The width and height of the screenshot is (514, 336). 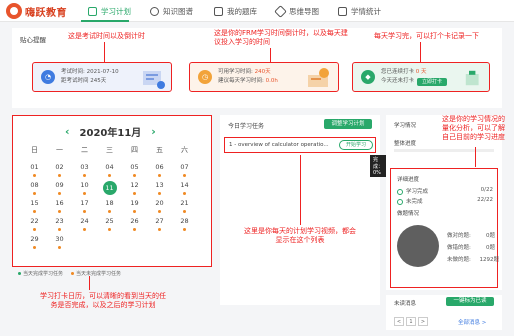 What do you see at coordinates (348, 124) in the screenshot?
I see `adjust-plan-button: 调整学习计划` at bounding box center [348, 124].